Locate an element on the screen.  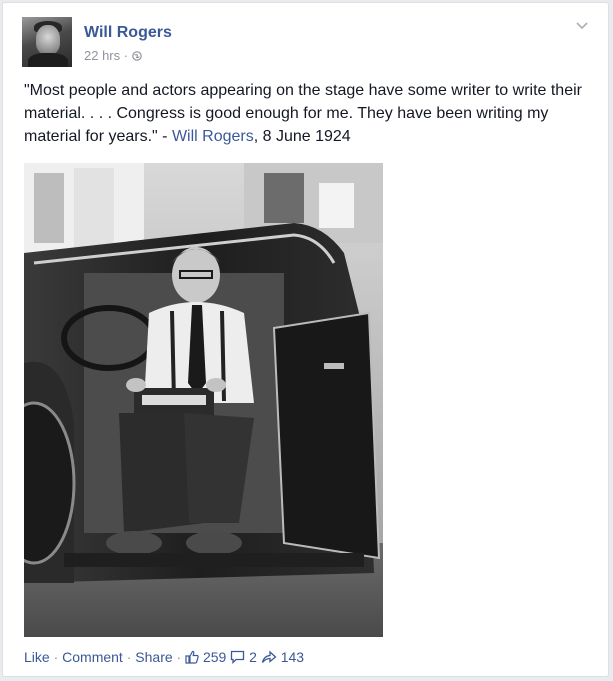
comment-link: Comment is located at coordinates (92, 657).